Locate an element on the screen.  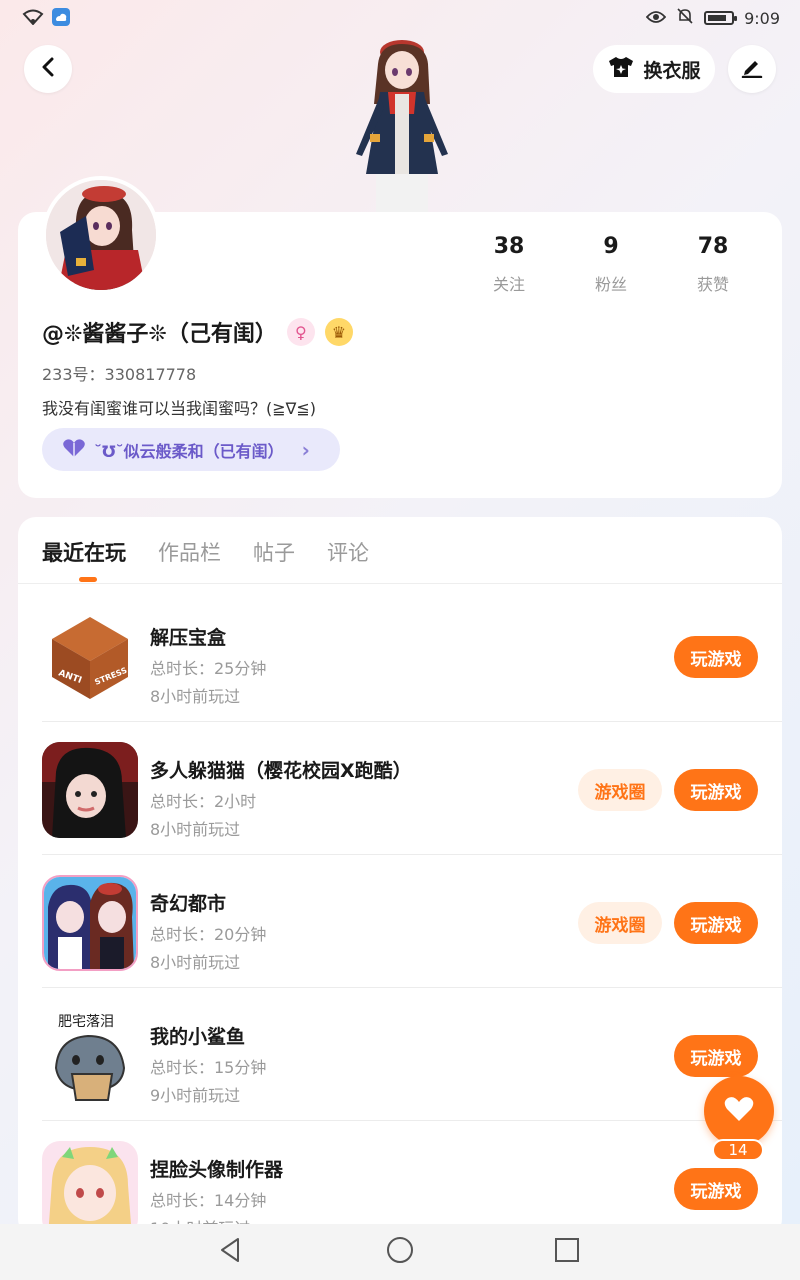
female-icon: ♀ is located at coordinates (300, 332).